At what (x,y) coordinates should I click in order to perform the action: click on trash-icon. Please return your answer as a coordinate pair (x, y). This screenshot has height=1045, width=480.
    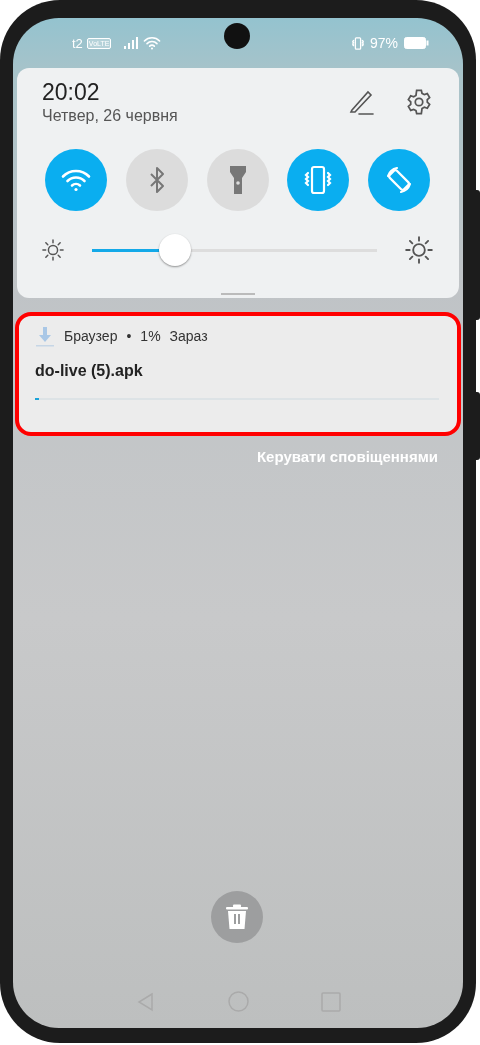
    Looking at the image, I should click on (237, 917).